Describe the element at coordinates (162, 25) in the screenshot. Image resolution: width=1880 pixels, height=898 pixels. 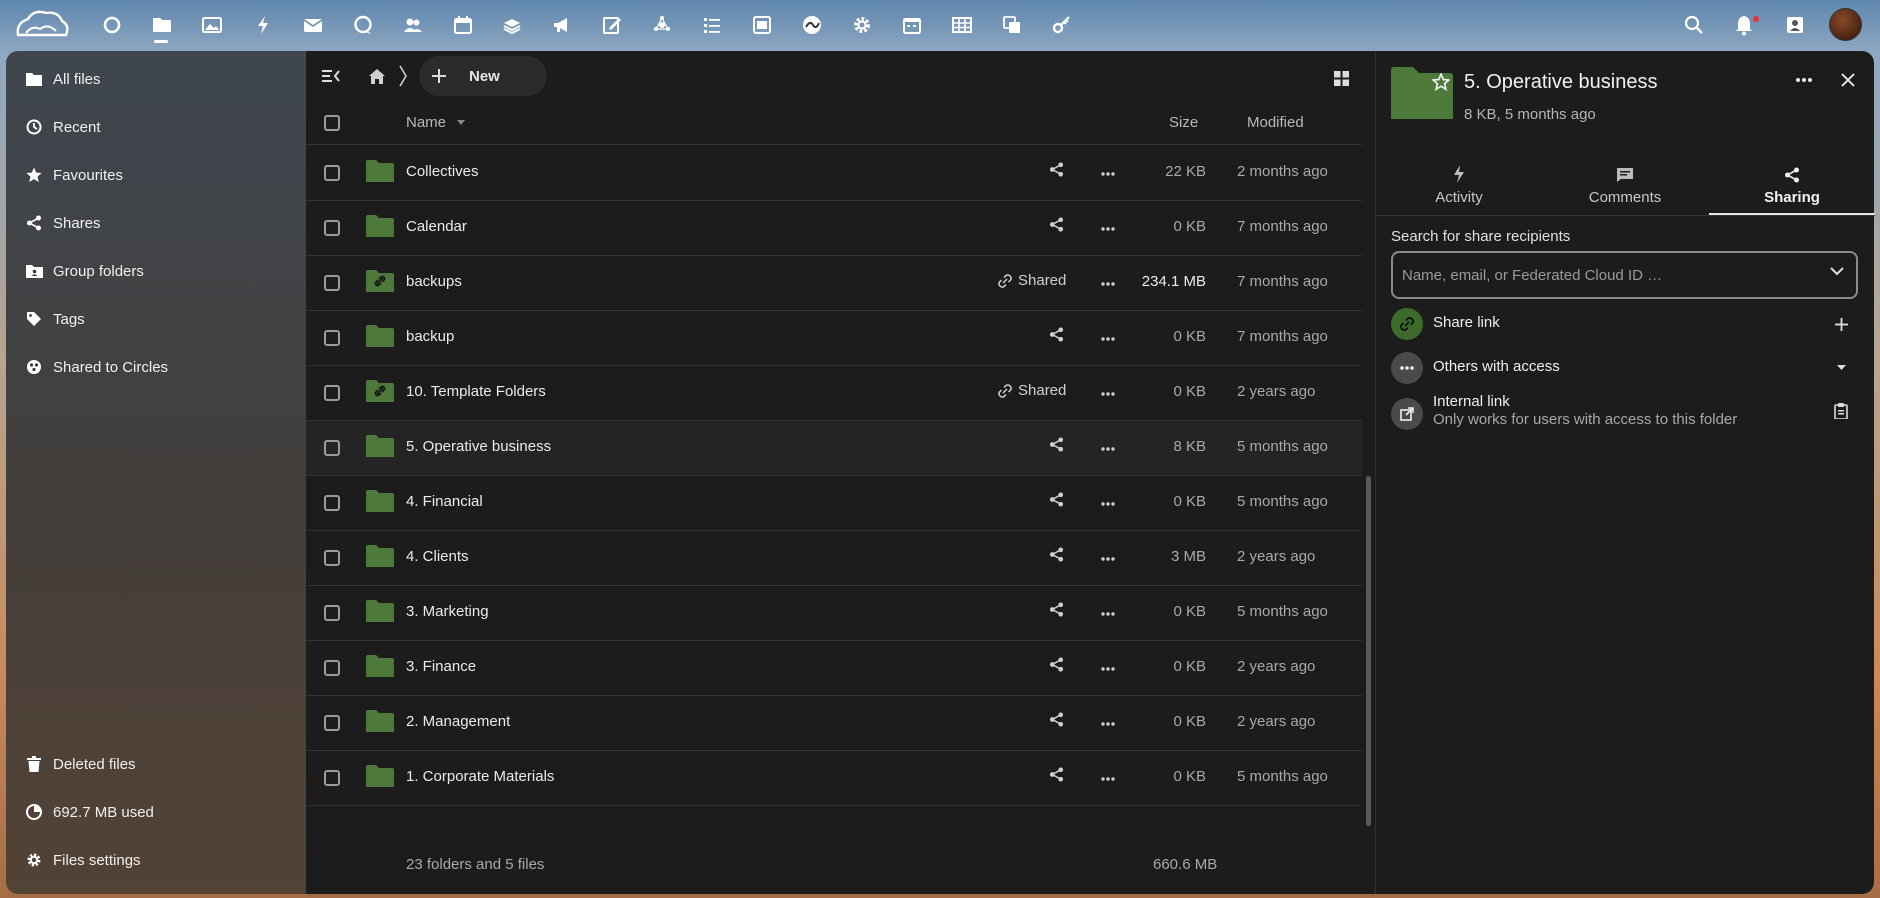
I see `app-files-icon` at that location.